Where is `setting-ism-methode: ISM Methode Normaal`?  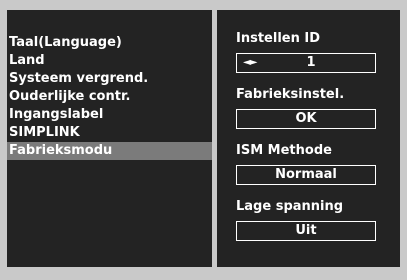
setting-ism-methode: ISM Methode Normaal is located at coordinates (316, 164).